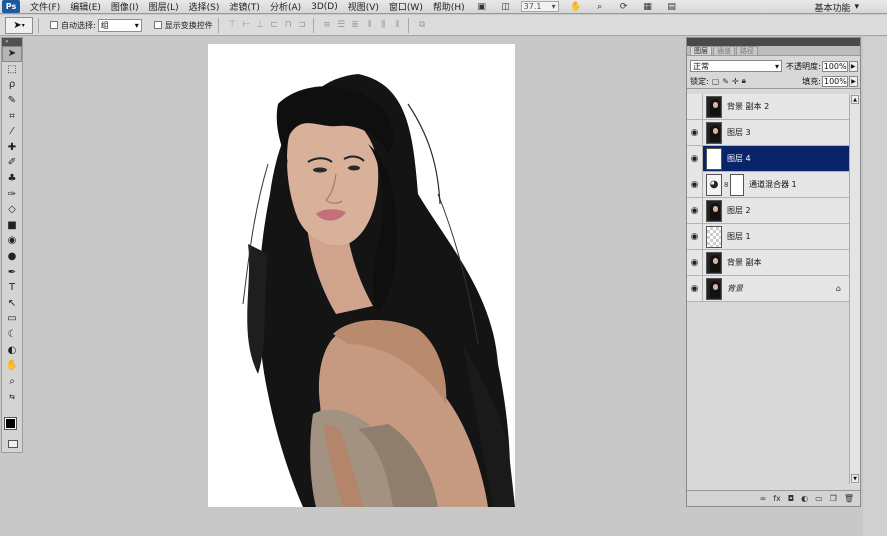 The height and width of the screenshot is (536, 887). I want to click on menu-help: 帮助(H), so click(449, 6).